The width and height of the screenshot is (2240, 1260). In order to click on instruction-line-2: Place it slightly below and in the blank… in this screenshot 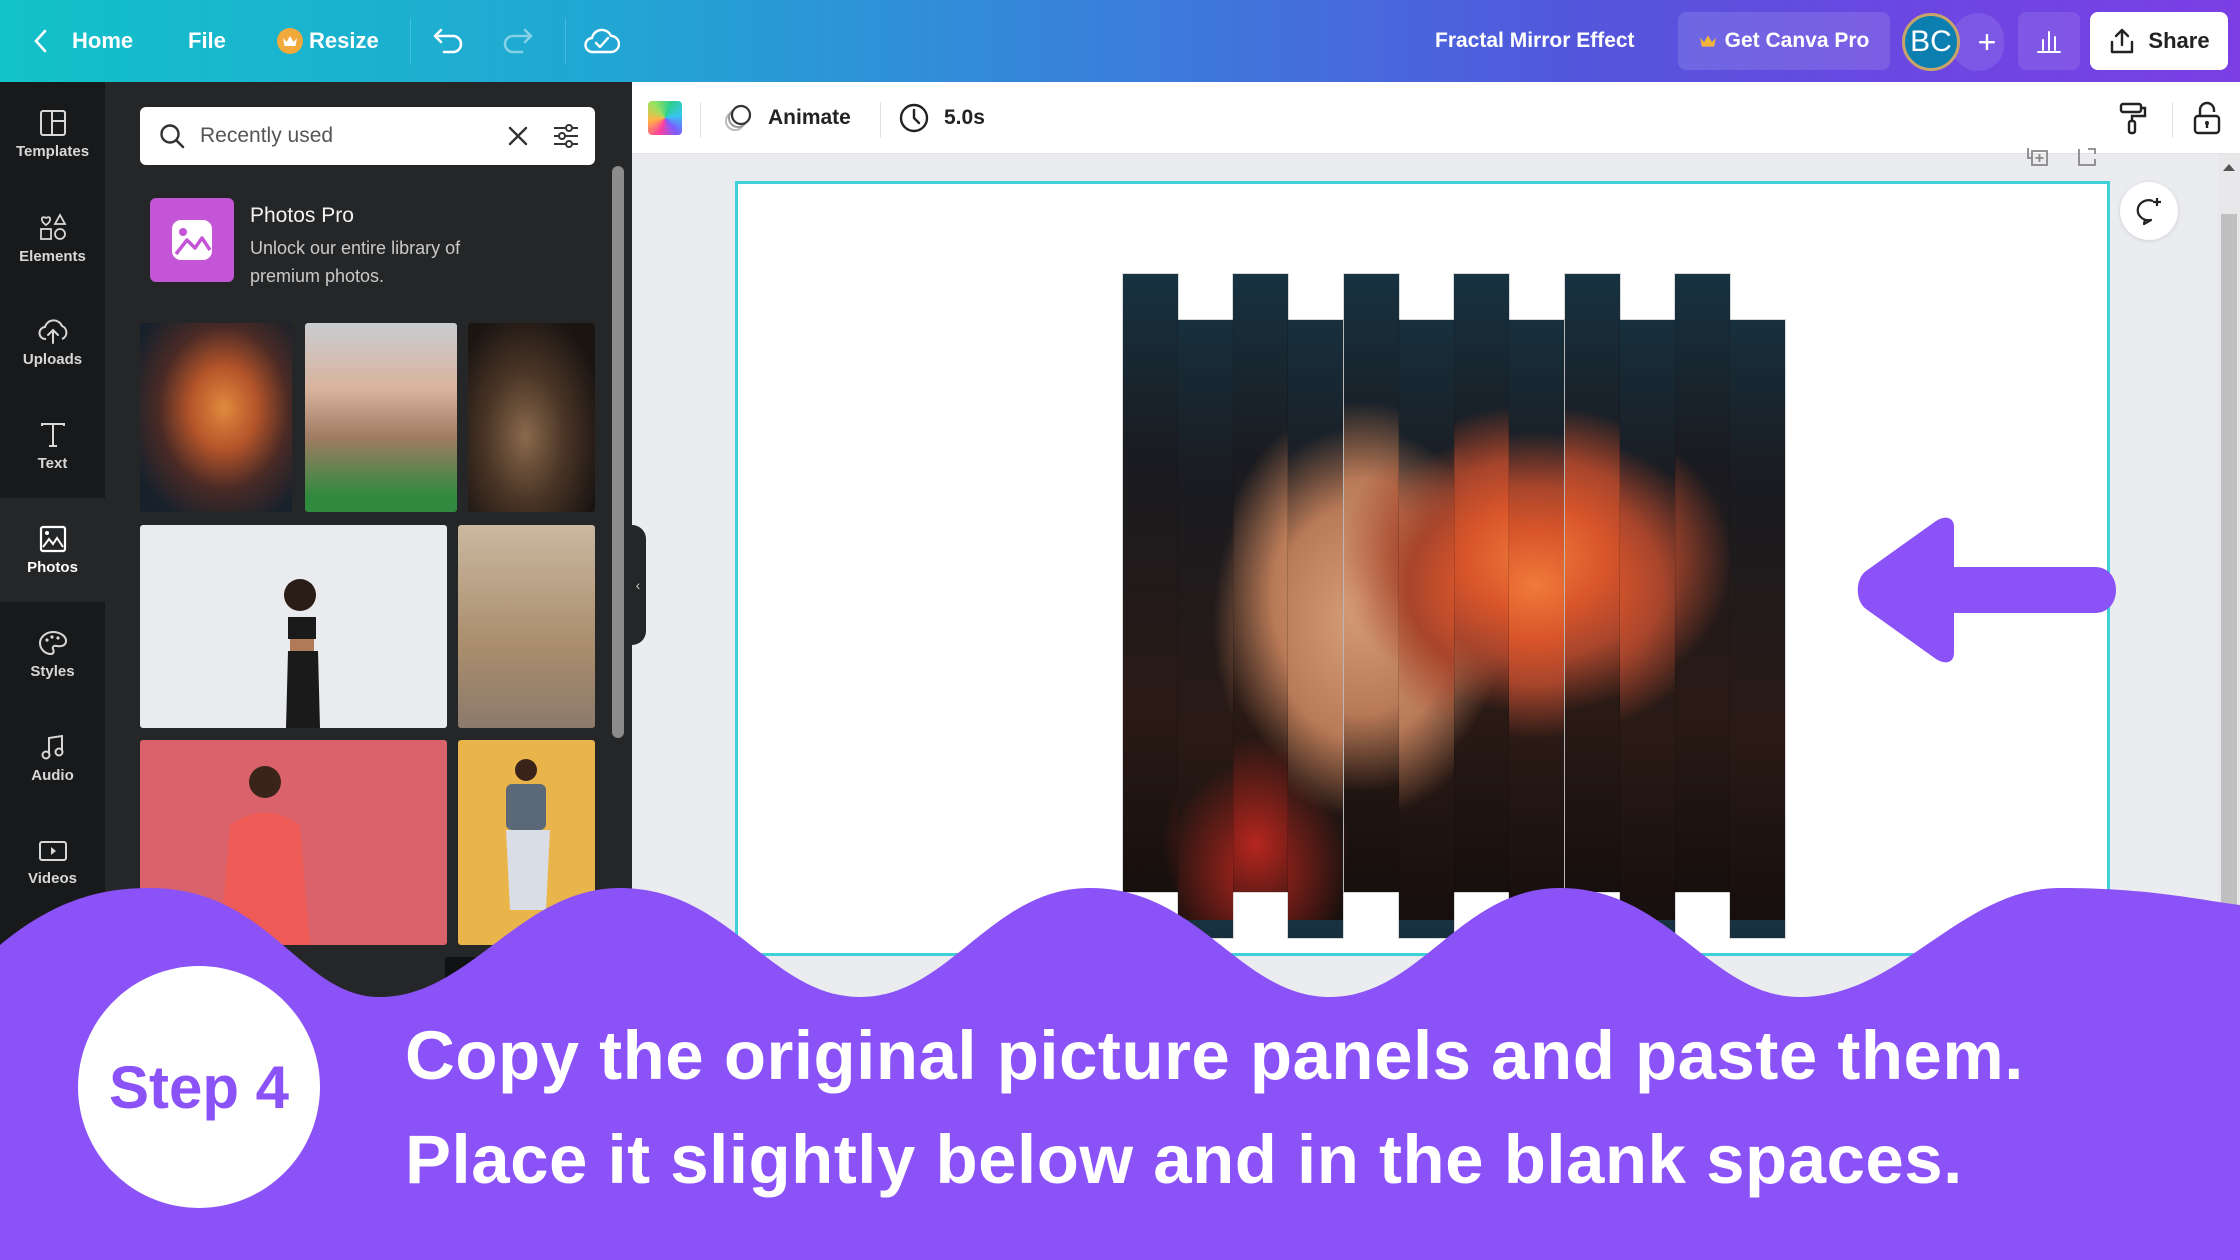, I will do `click(1184, 1159)`.